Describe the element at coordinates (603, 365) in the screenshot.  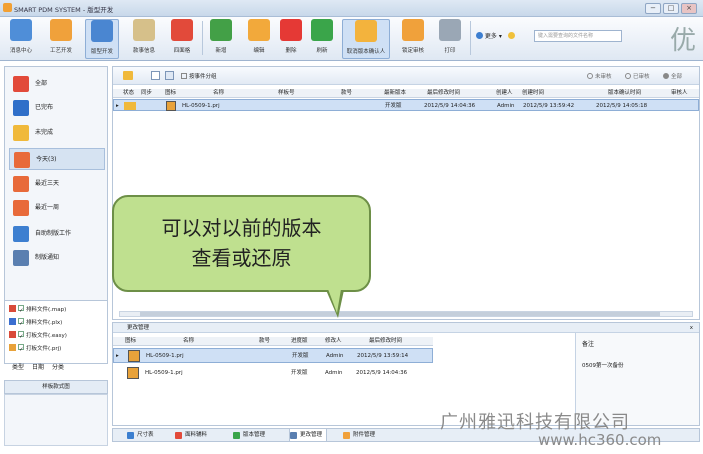
I see `remark-value: 0509第一次备份` at that location.